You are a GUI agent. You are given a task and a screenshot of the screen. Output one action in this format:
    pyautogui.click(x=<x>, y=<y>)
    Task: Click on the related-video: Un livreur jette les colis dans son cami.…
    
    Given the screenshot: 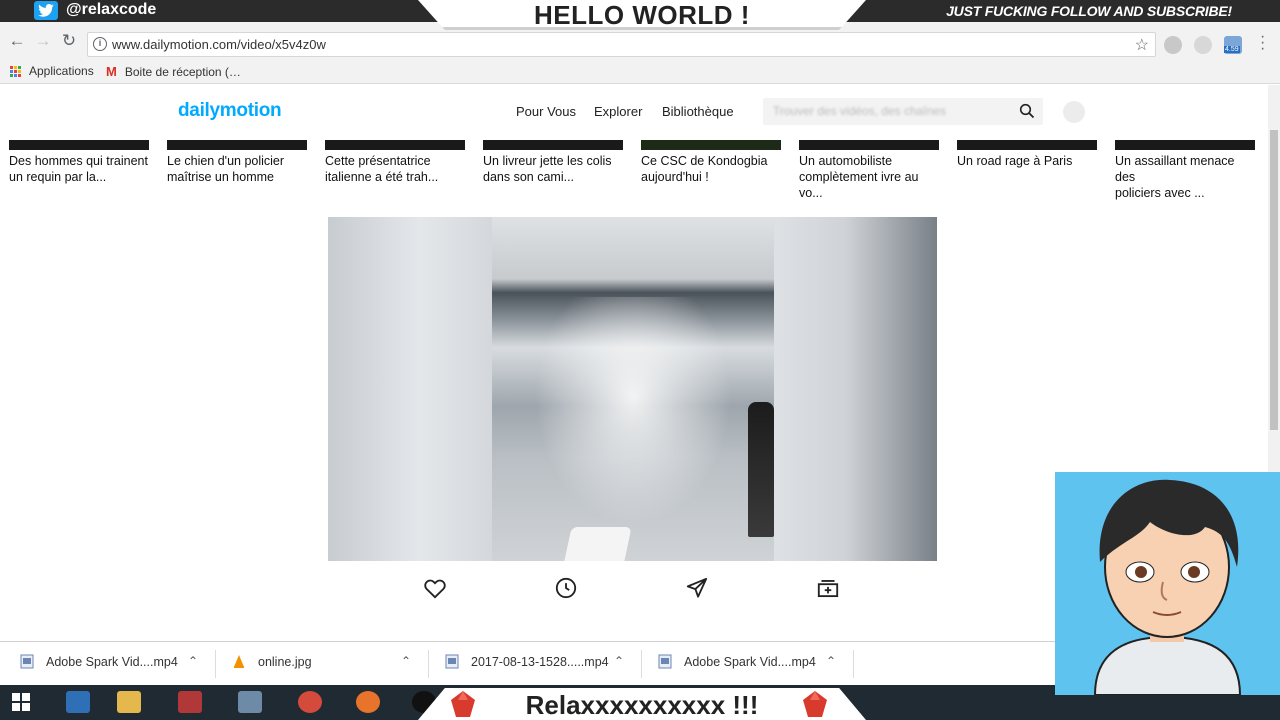 What is the action you would take?
    pyautogui.click(x=553, y=162)
    